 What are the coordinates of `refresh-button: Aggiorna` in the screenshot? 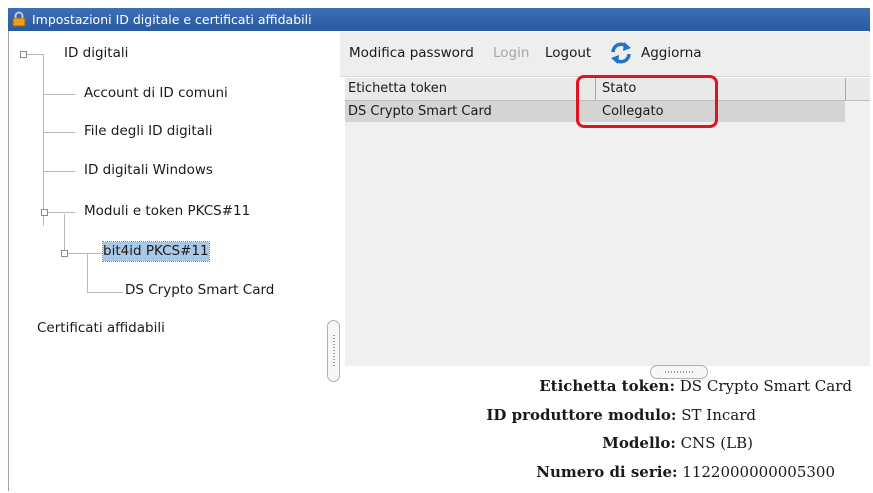 It's located at (671, 53).